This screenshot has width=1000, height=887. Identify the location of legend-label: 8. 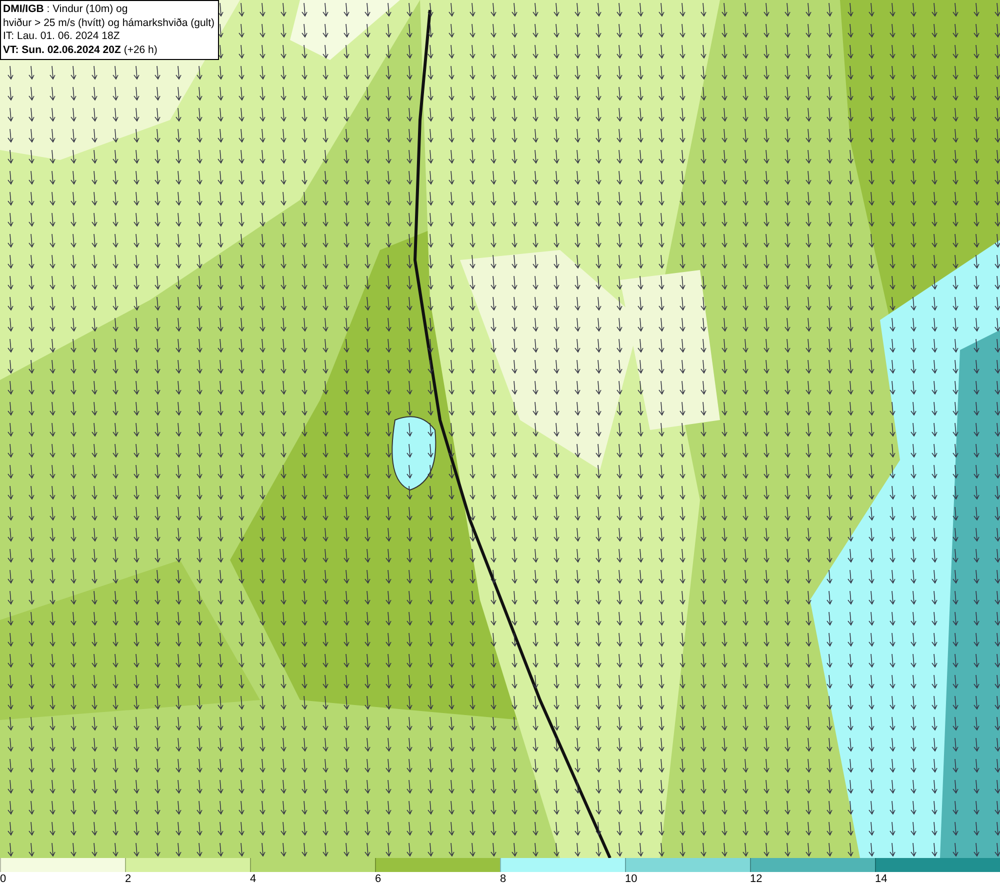
(503, 879).